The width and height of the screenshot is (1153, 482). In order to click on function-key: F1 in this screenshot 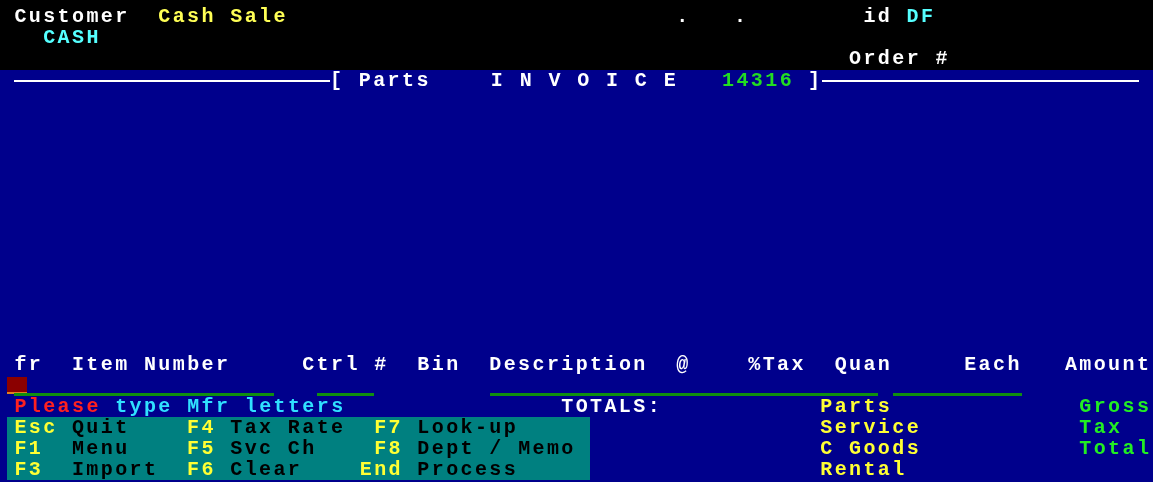, I will do `click(29, 448)`.